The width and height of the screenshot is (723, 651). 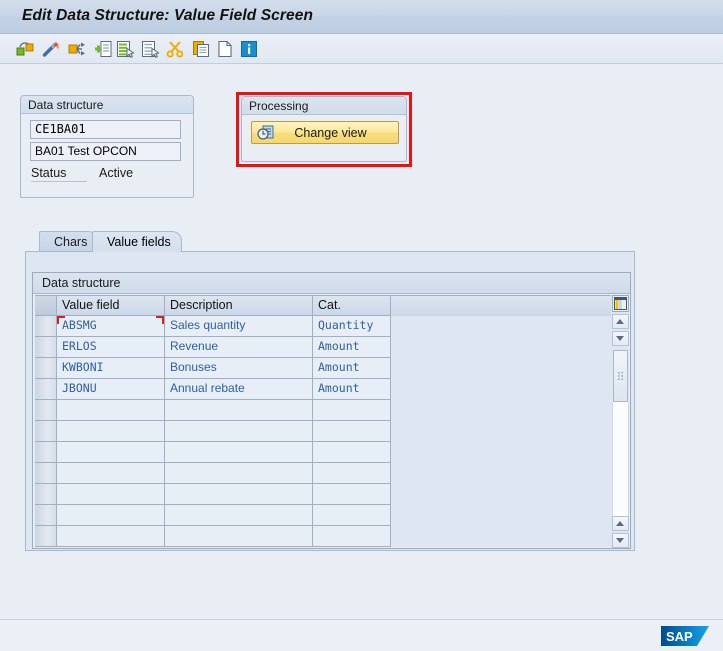 I want to click on grid-vertical-scrollbar, so click(x=620, y=421).